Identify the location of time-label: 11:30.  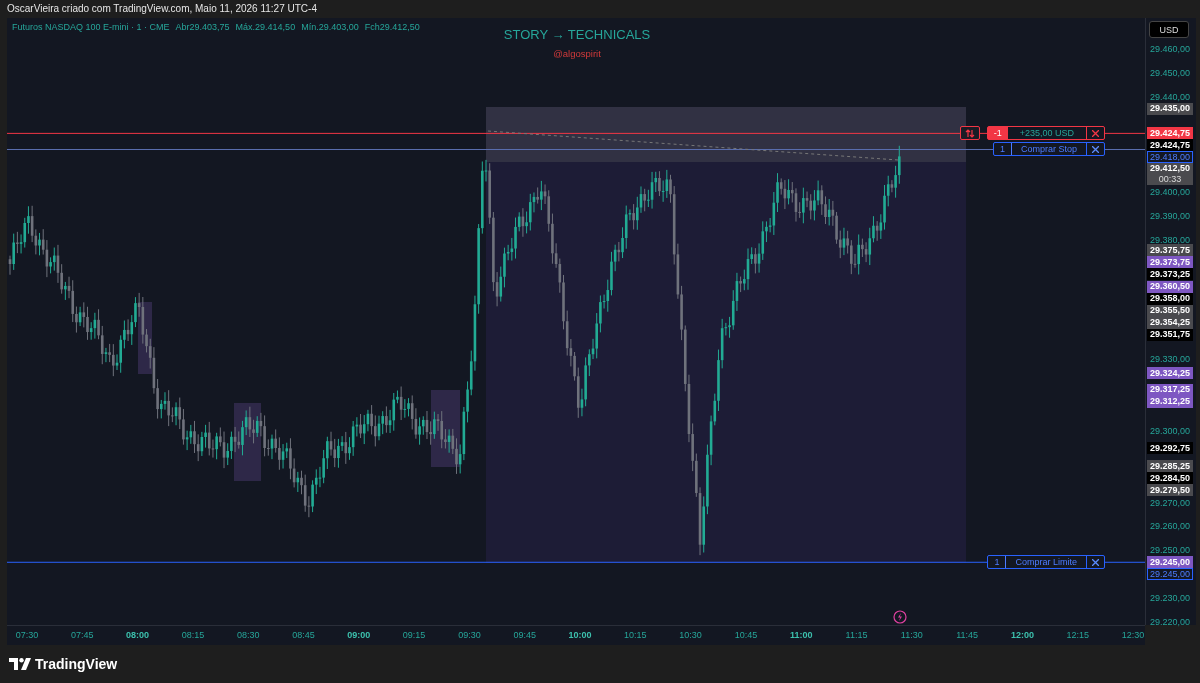
(911, 635).